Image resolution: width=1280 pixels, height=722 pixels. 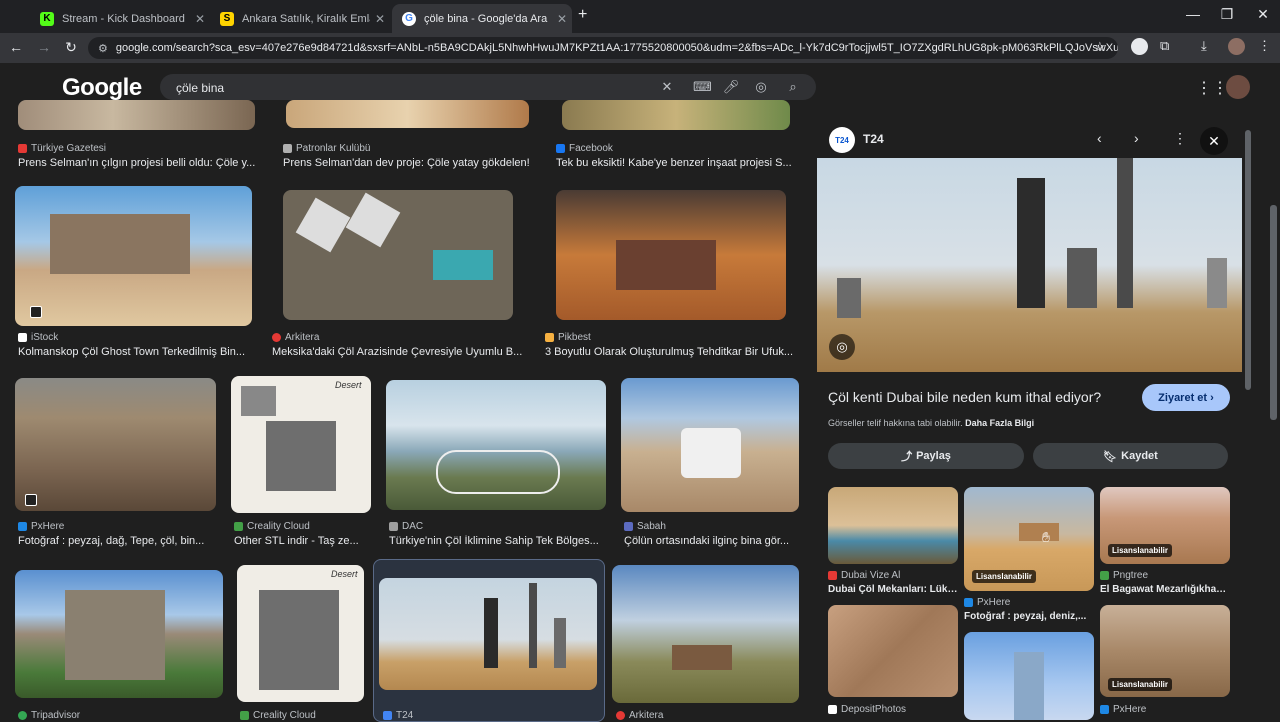 What do you see at coordinates (71, 47) in the screenshot?
I see `reload-icon: ↻` at bounding box center [71, 47].